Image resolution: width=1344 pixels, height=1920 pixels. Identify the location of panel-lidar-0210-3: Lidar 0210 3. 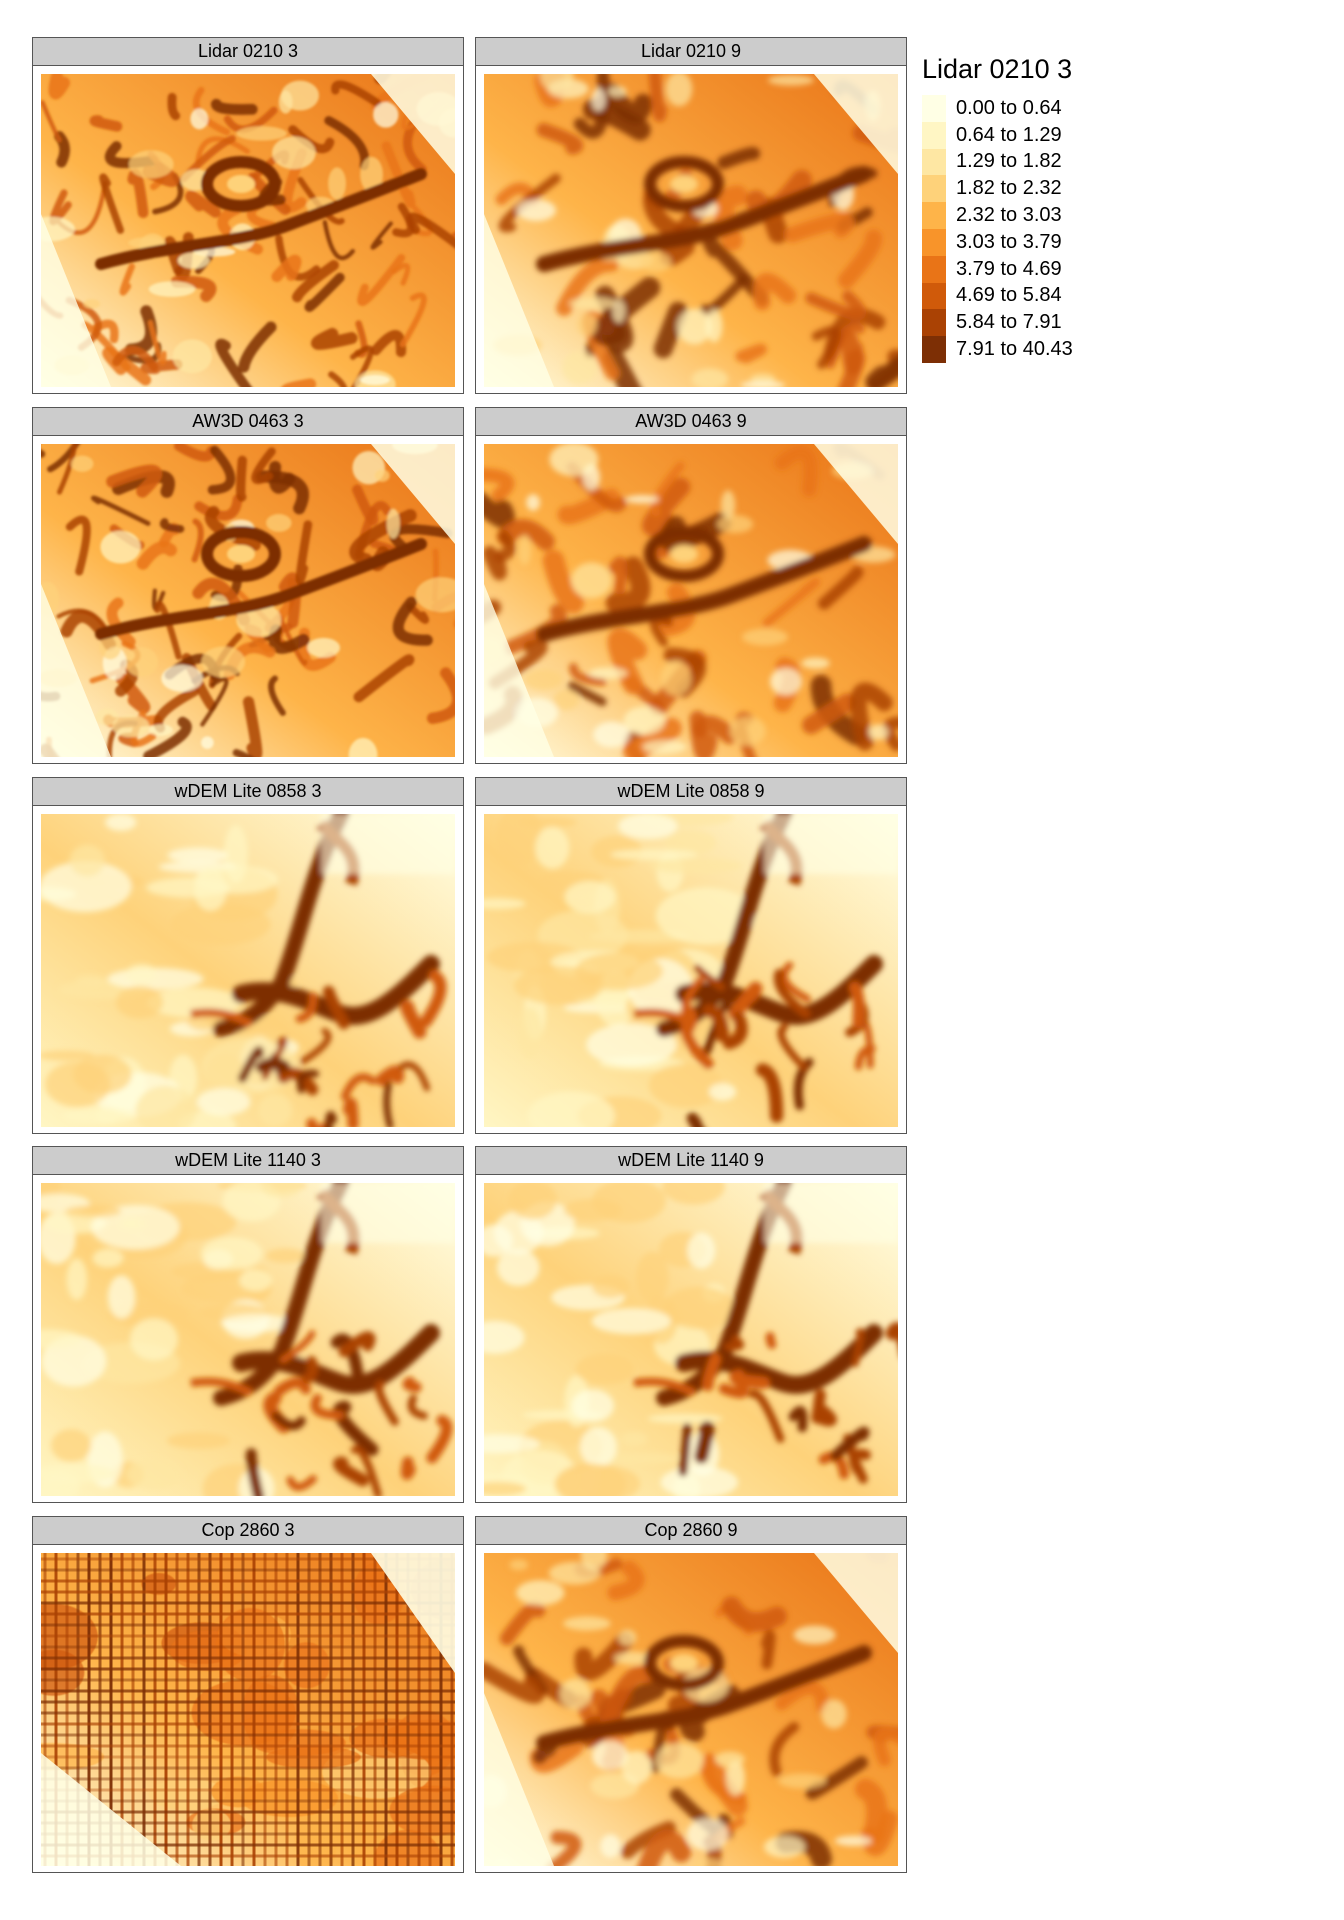
(248, 215).